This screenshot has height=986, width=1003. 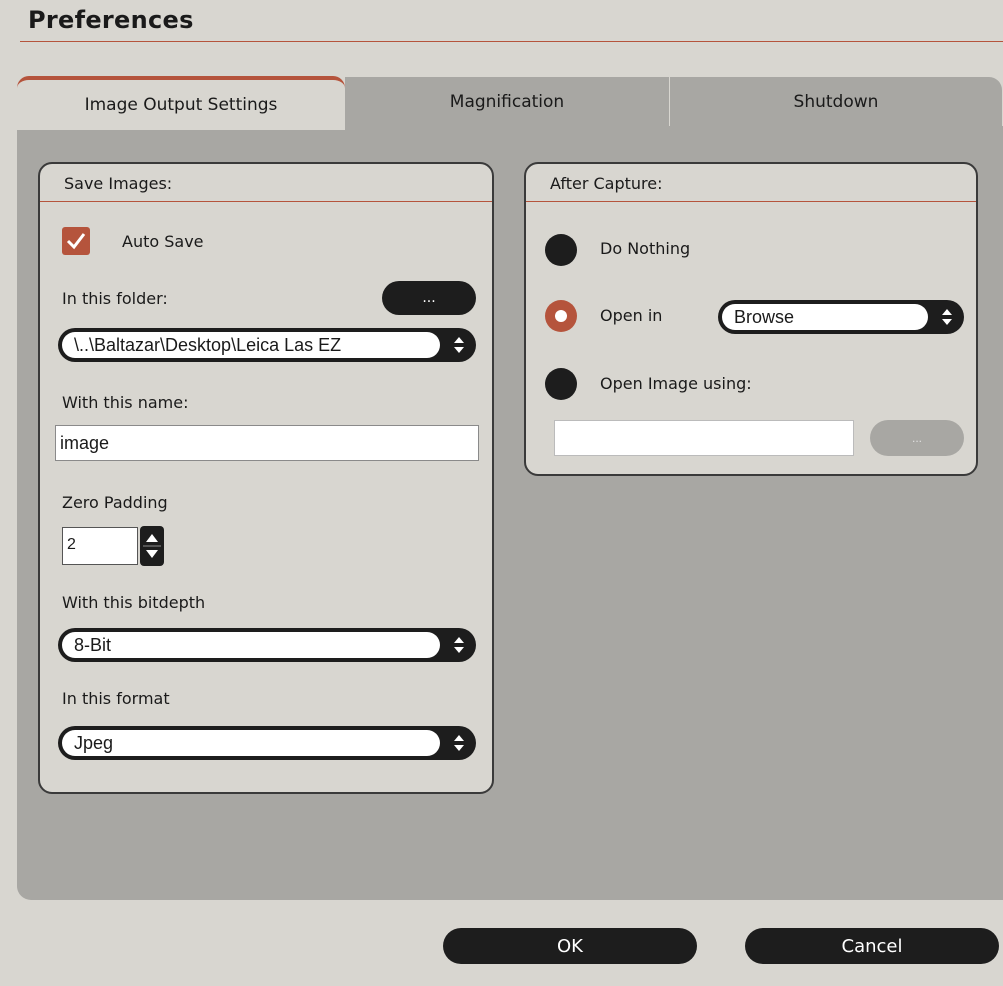 I want to click on open-using-label: Open Image using:, so click(x=676, y=383).